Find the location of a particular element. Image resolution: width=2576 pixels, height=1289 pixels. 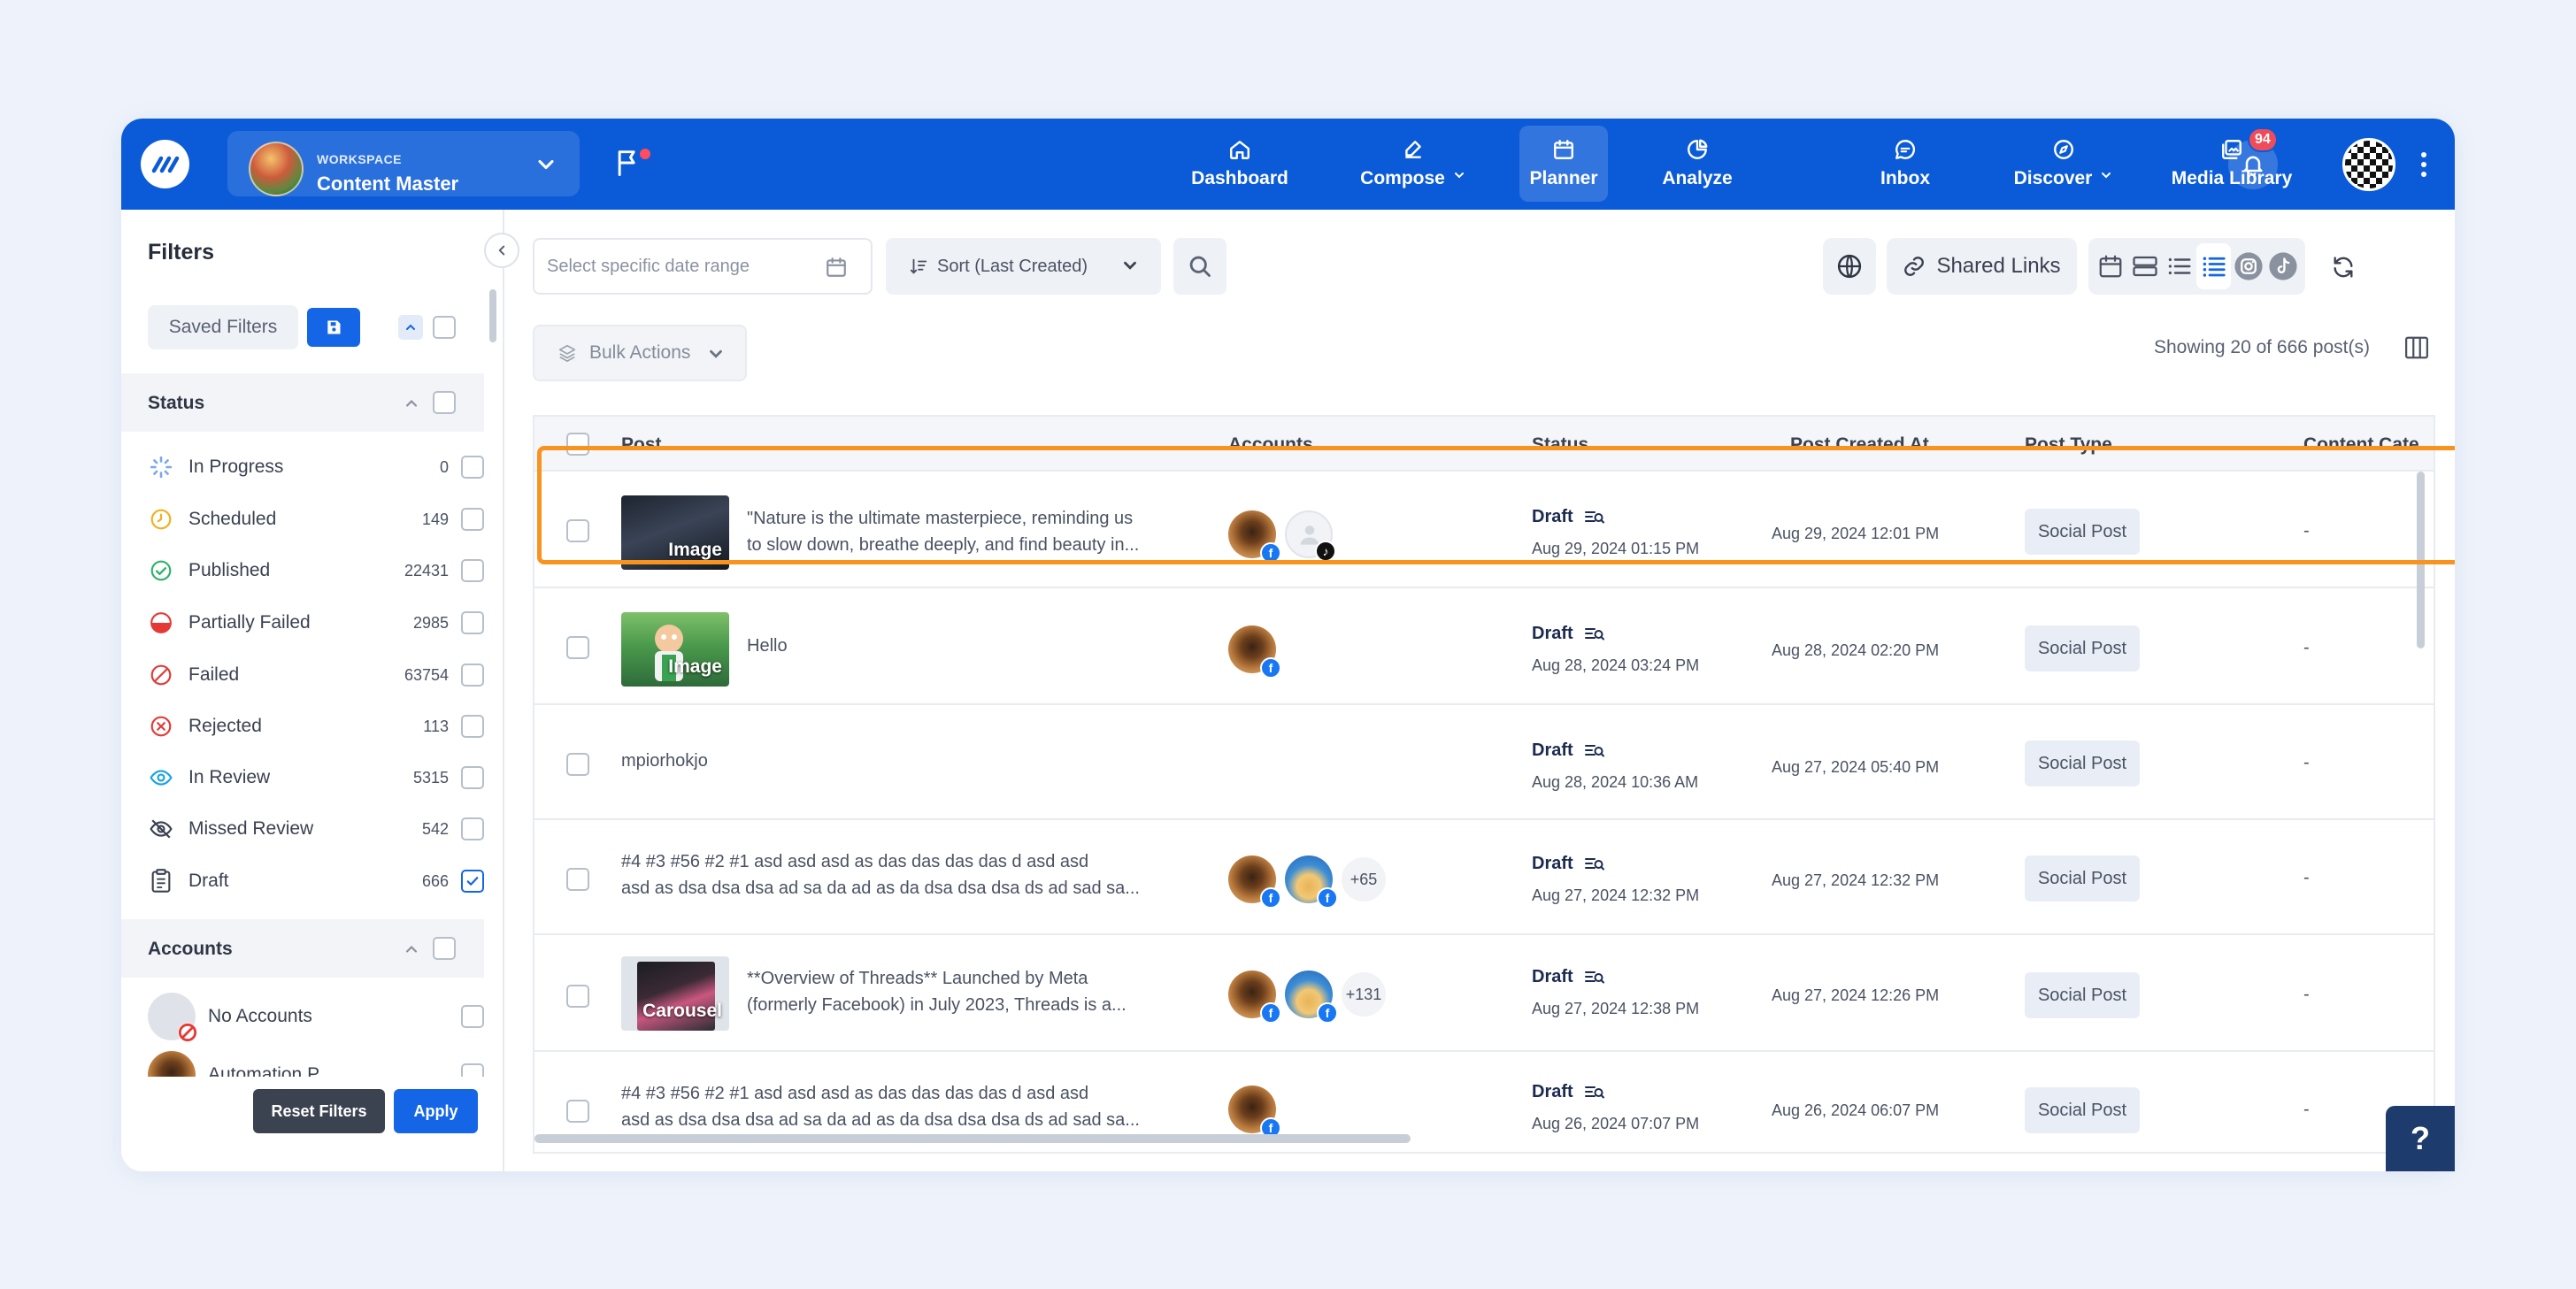

column-header-post-type: Post Type is located at coordinates (2068, 445).